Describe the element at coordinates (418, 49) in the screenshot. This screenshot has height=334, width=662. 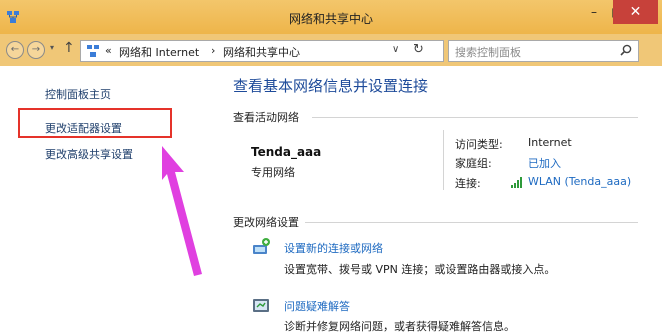
I see `refresh-icon: ↻` at that location.